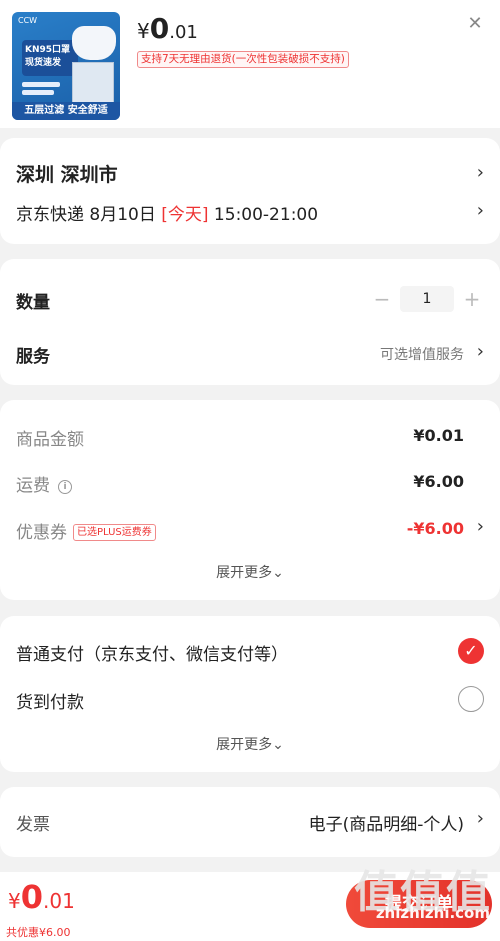 This screenshot has height=941, width=500. What do you see at coordinates (250, 822) in the screenshot?
I see `invoice-card: 发票 电子(商品明细-个人) ›` at bounding box center [250, 822].